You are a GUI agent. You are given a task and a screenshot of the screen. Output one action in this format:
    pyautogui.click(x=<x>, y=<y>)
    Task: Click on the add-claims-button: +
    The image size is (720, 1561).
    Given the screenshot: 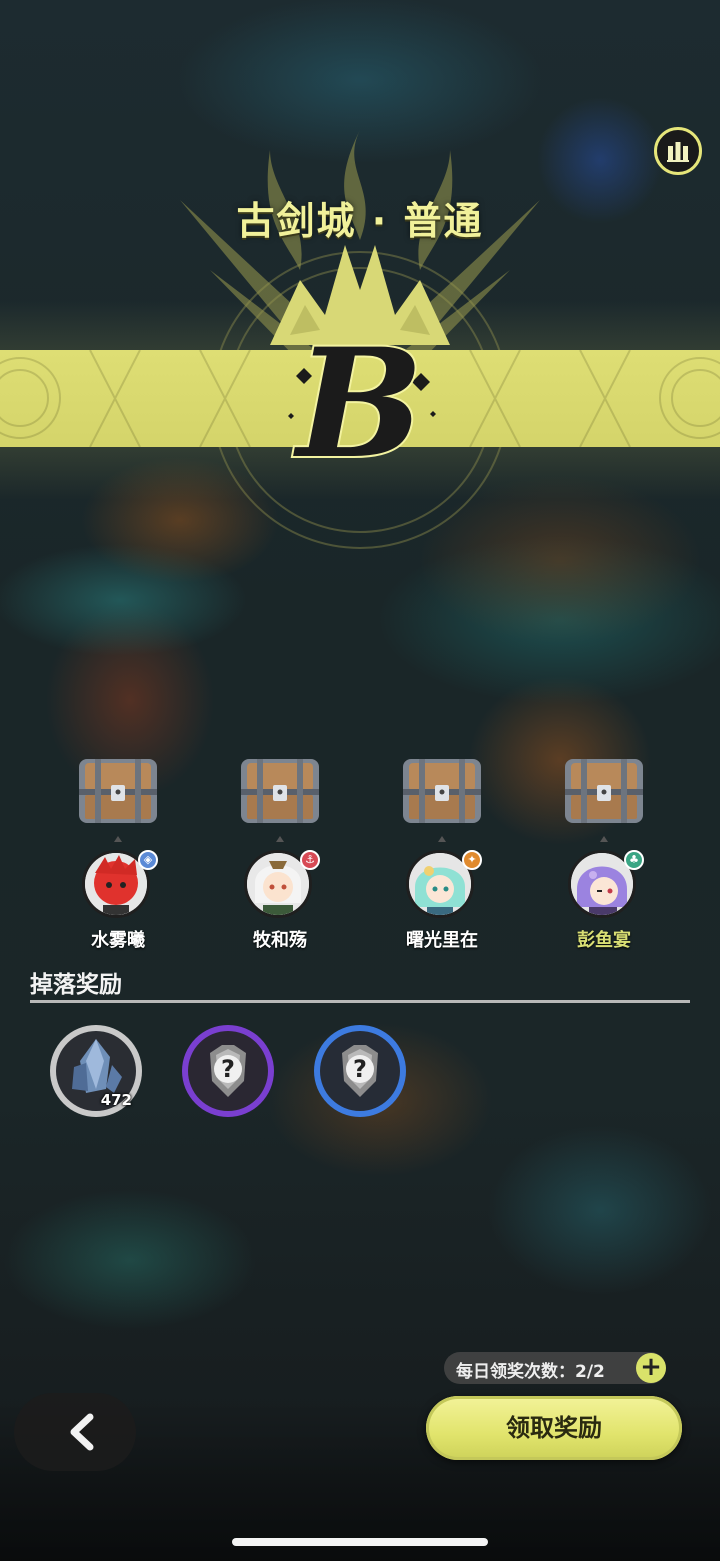 What is the action you would take?
    pyautogui.click(x=651, y=1368)
    